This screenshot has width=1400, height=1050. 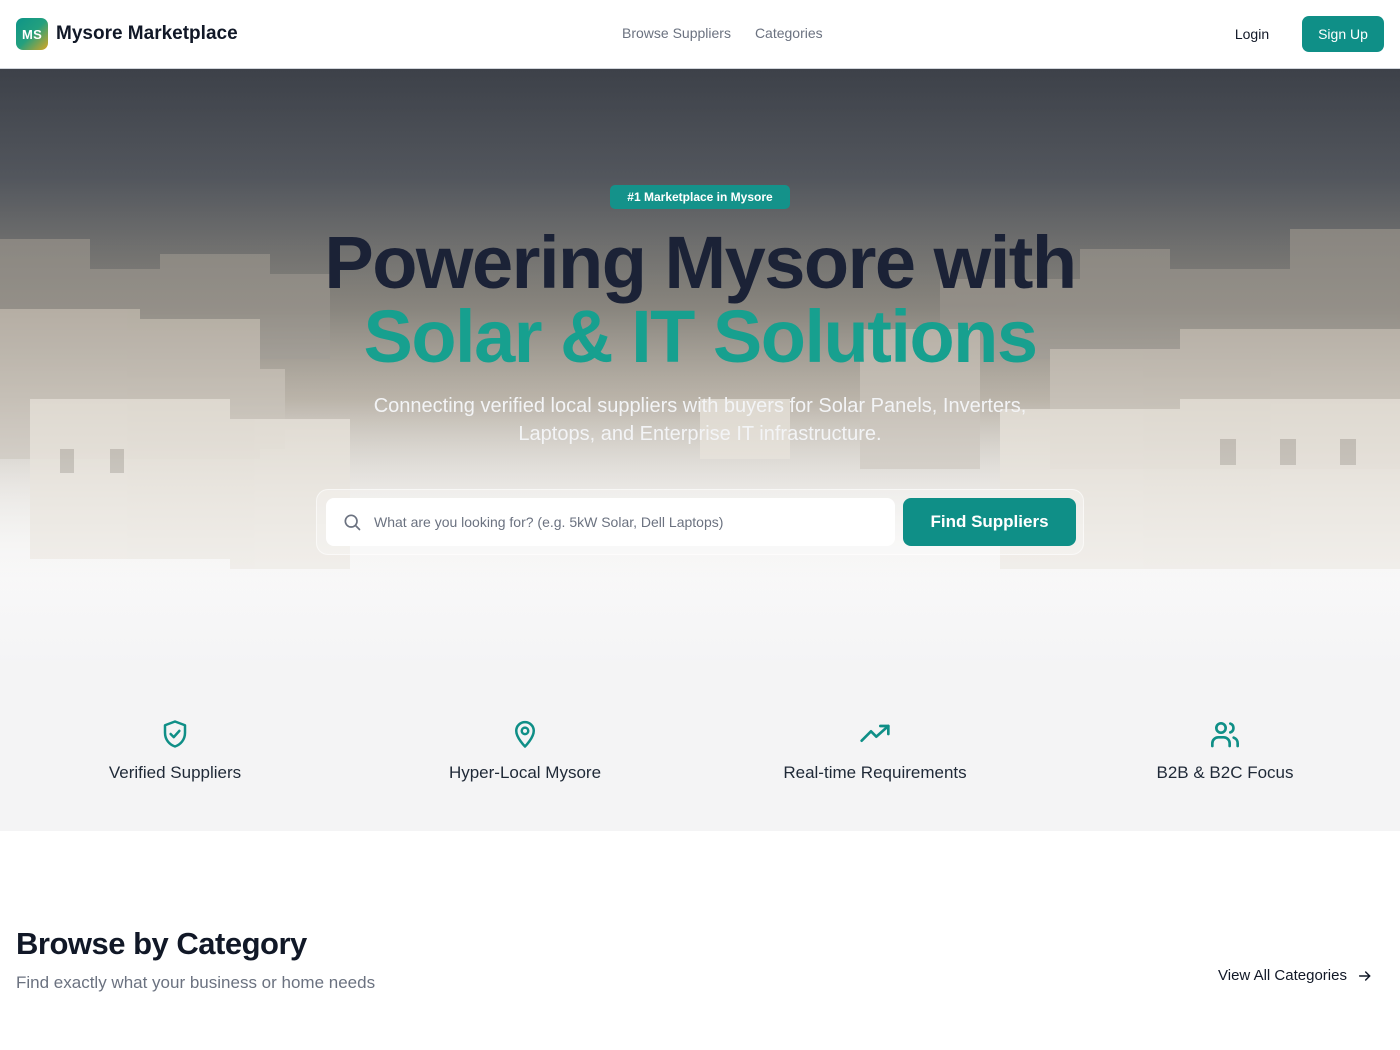 What do you see at coordinates (789, 33) in the screenshot?
I see `nav-categories: Categories` at bounding box center [789, 33].